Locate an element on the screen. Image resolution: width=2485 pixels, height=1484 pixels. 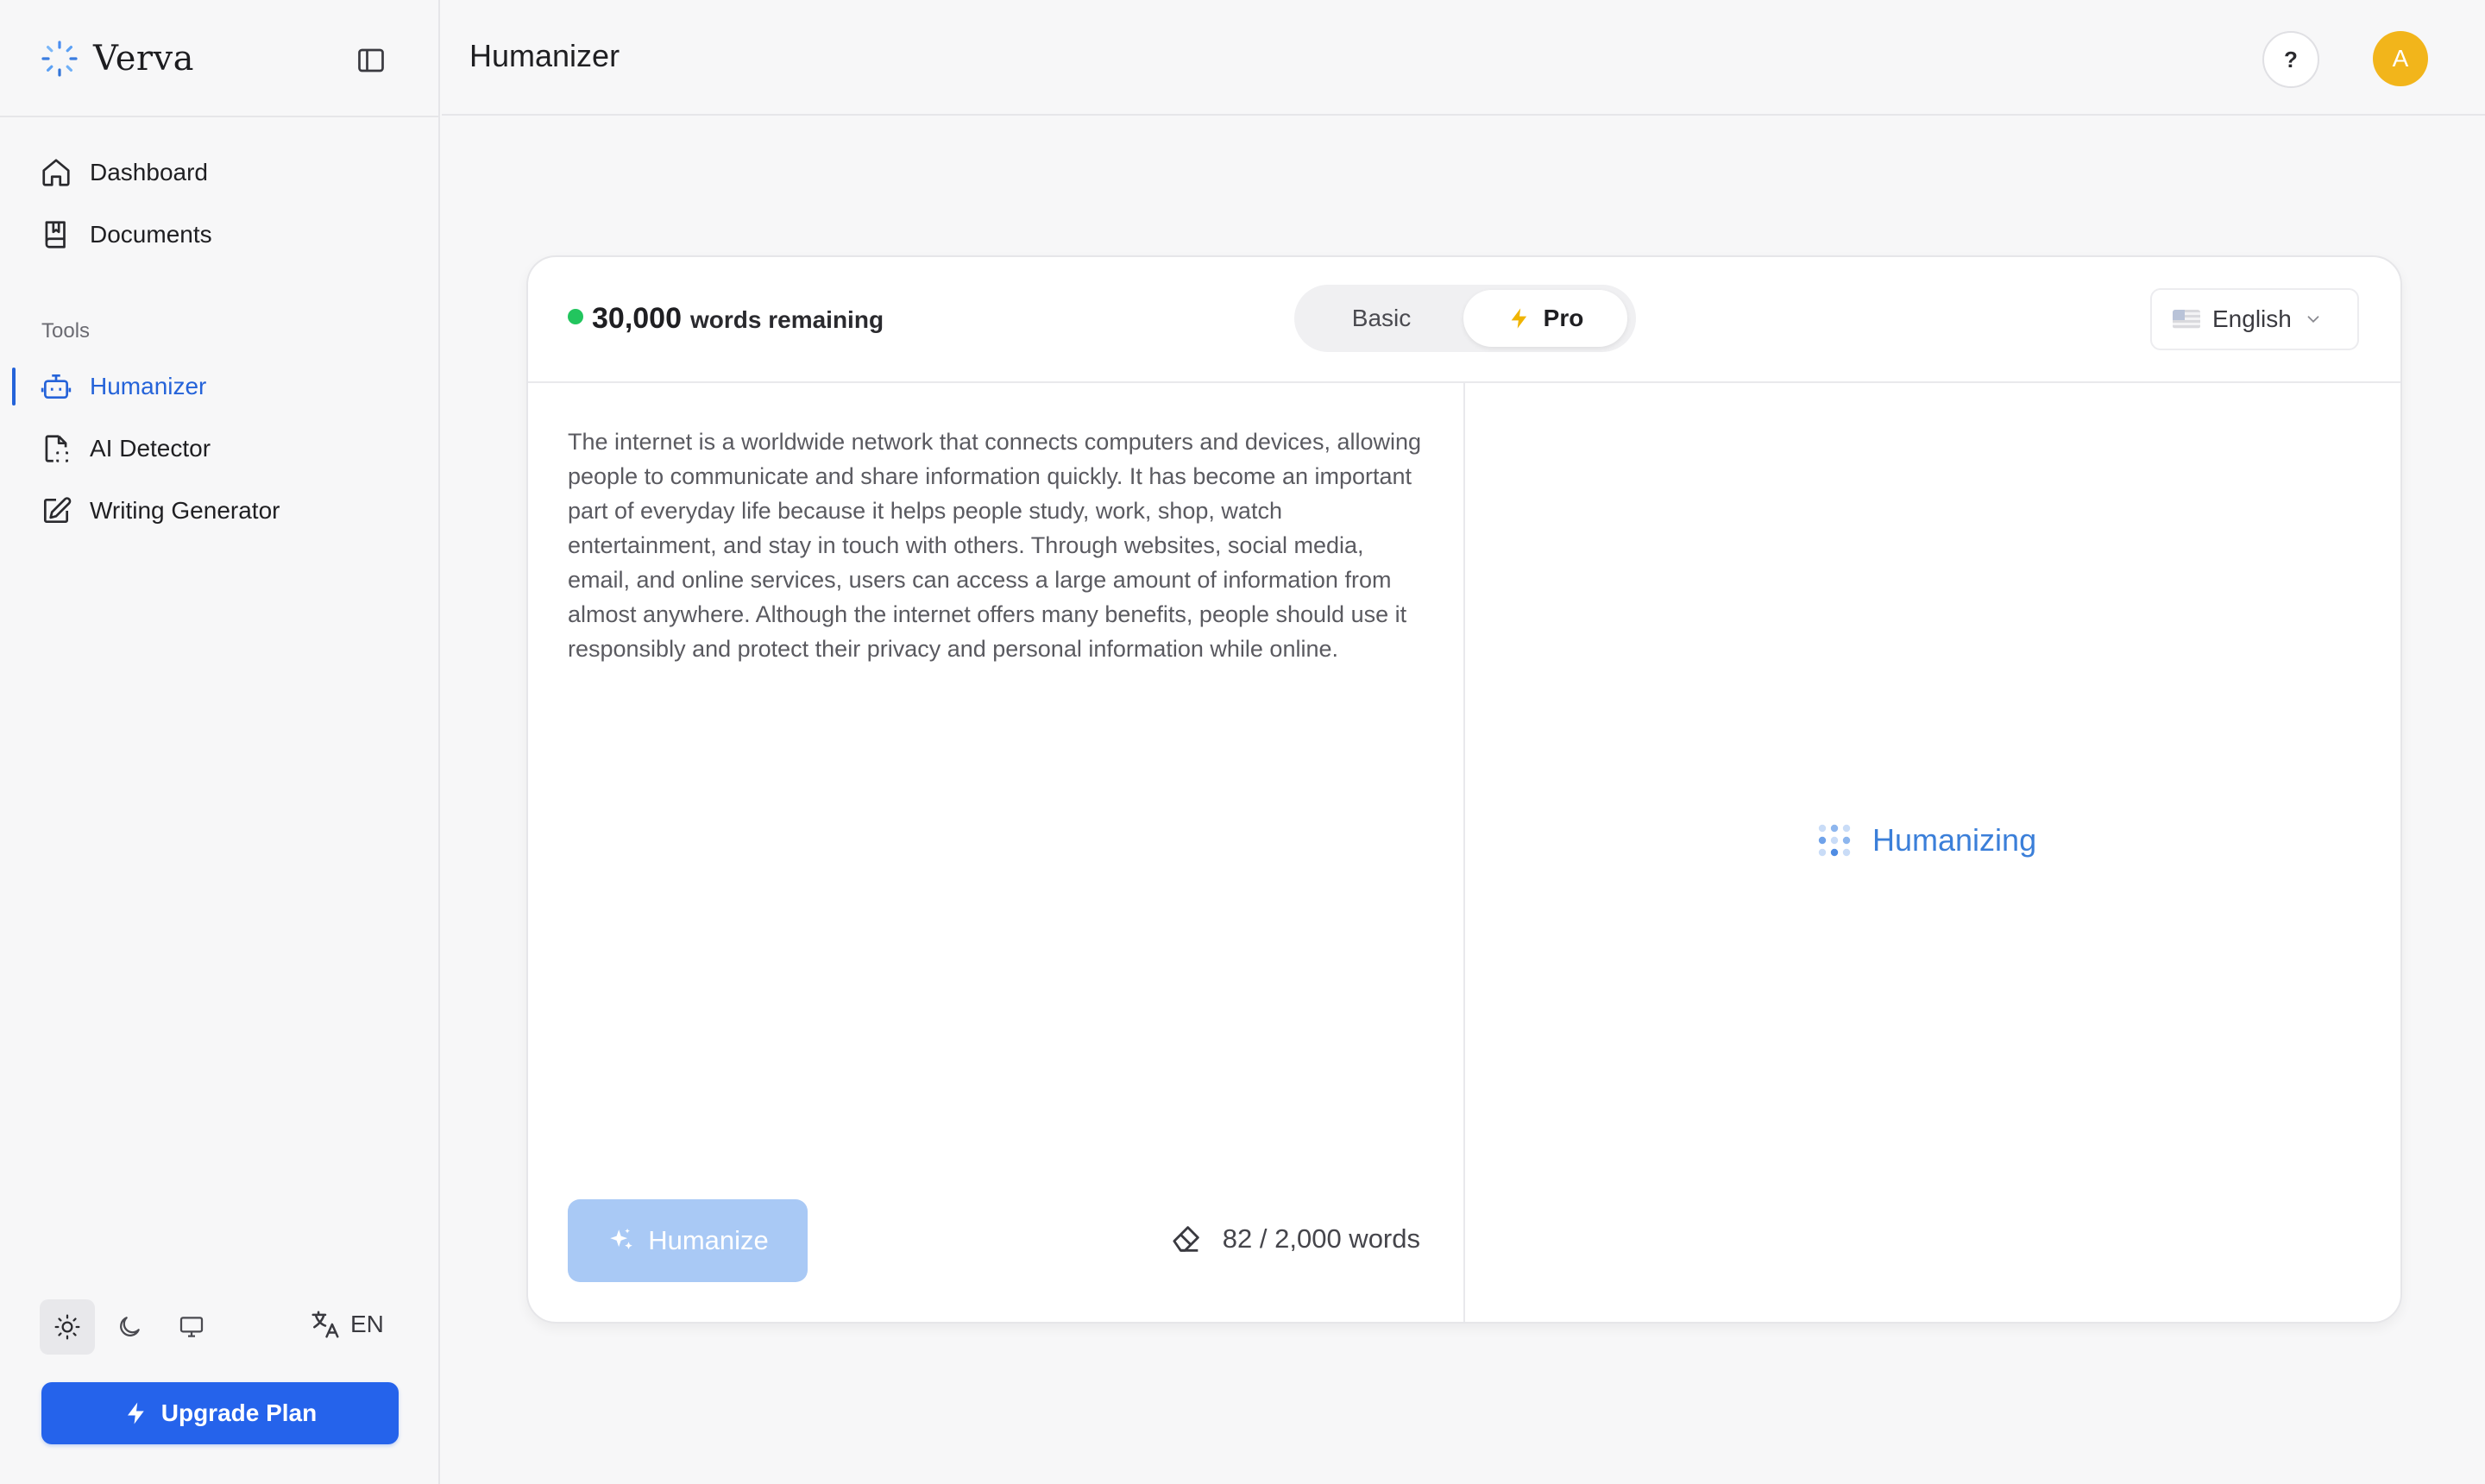
card-toolbar: 30,000 words remaining Basic Pro English is located at coordinates (1464, 320).